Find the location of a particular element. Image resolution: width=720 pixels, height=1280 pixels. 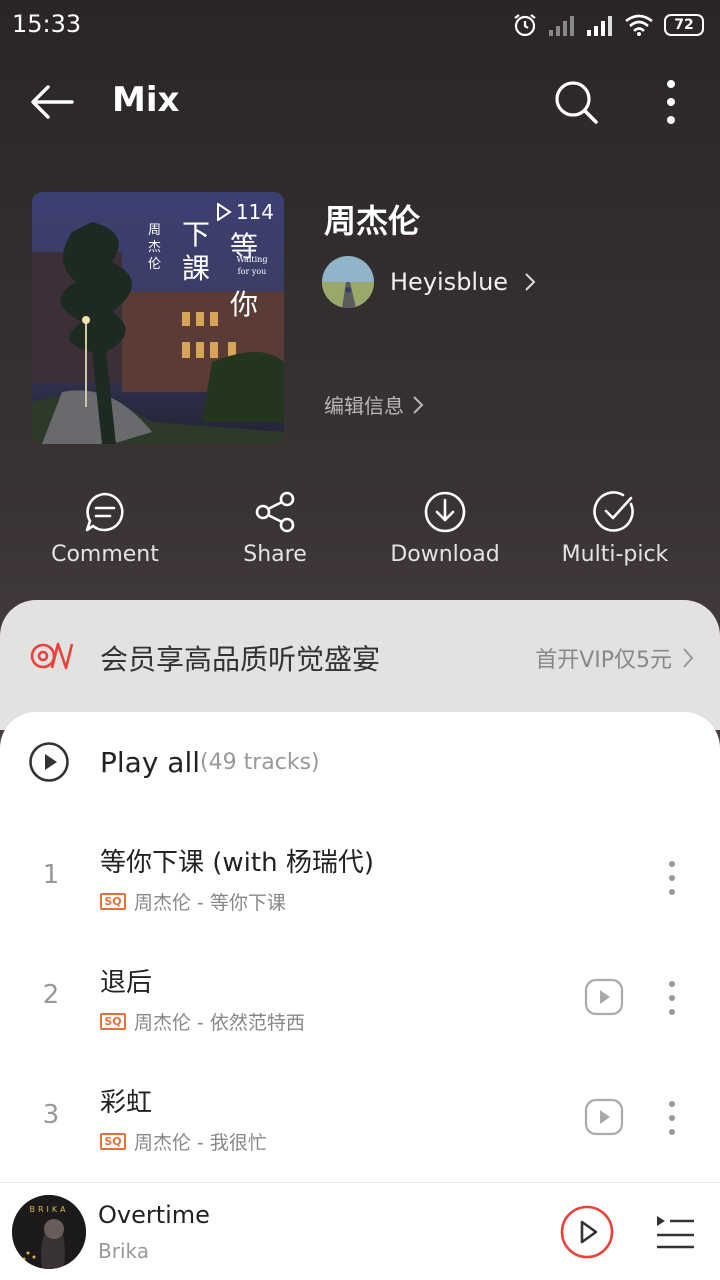

status-icons: 72 is located at coordinates (608, 25).